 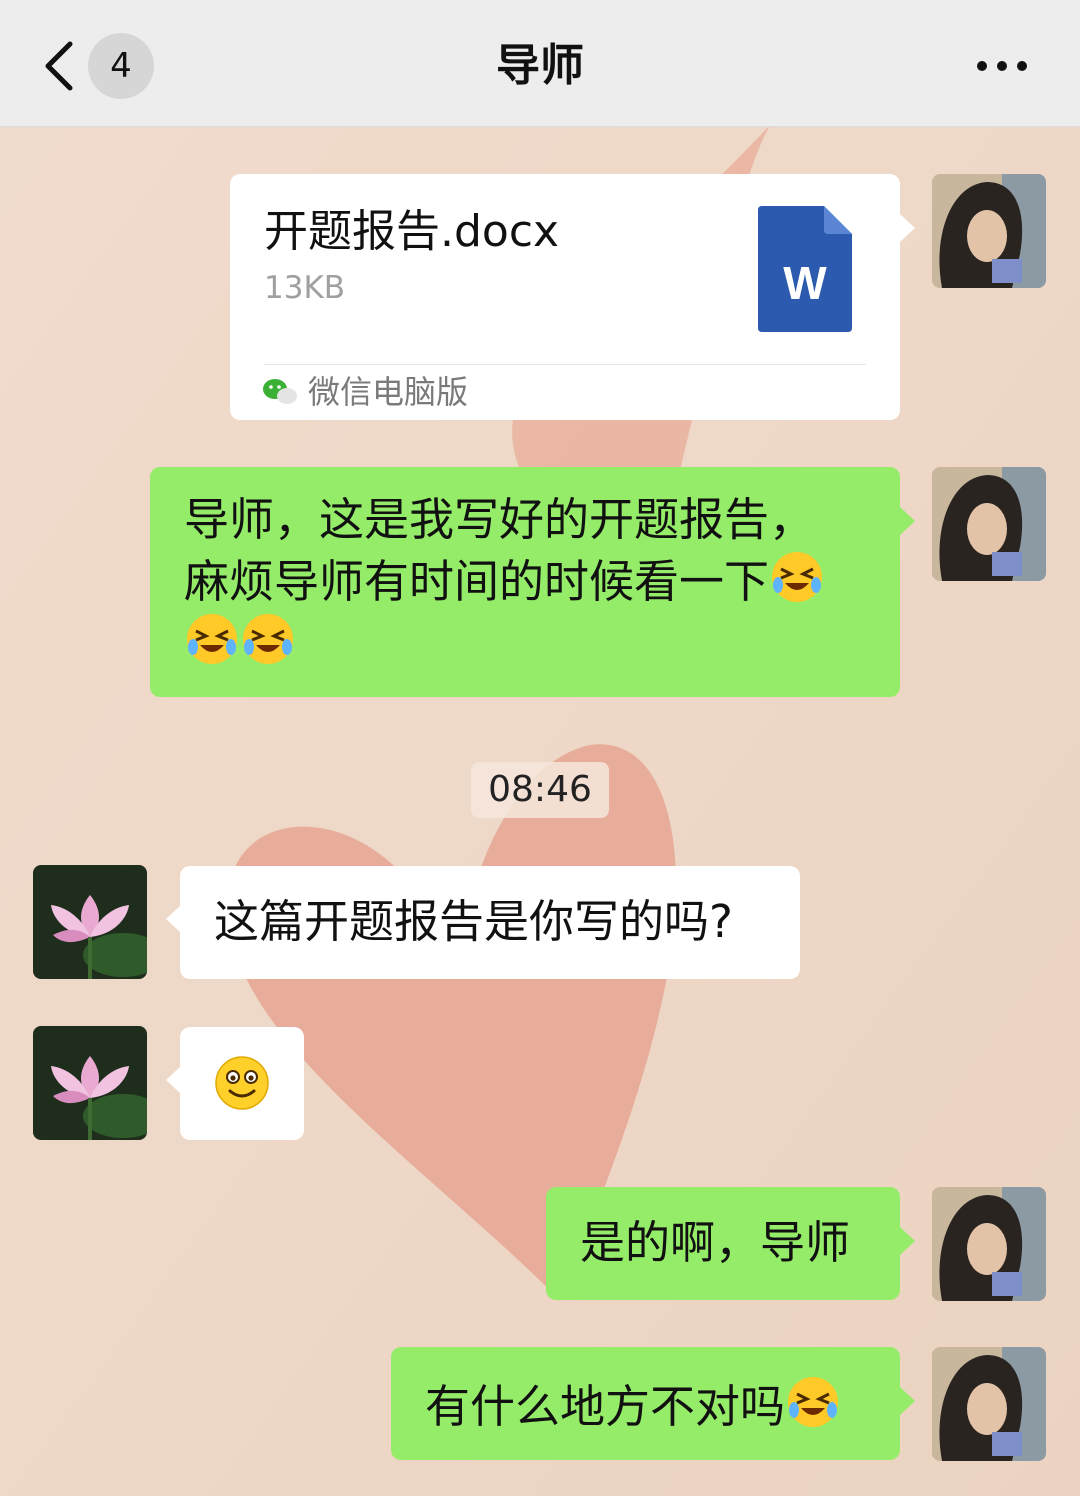 I want to click on wechat-icon, so click(x=280, y=391).